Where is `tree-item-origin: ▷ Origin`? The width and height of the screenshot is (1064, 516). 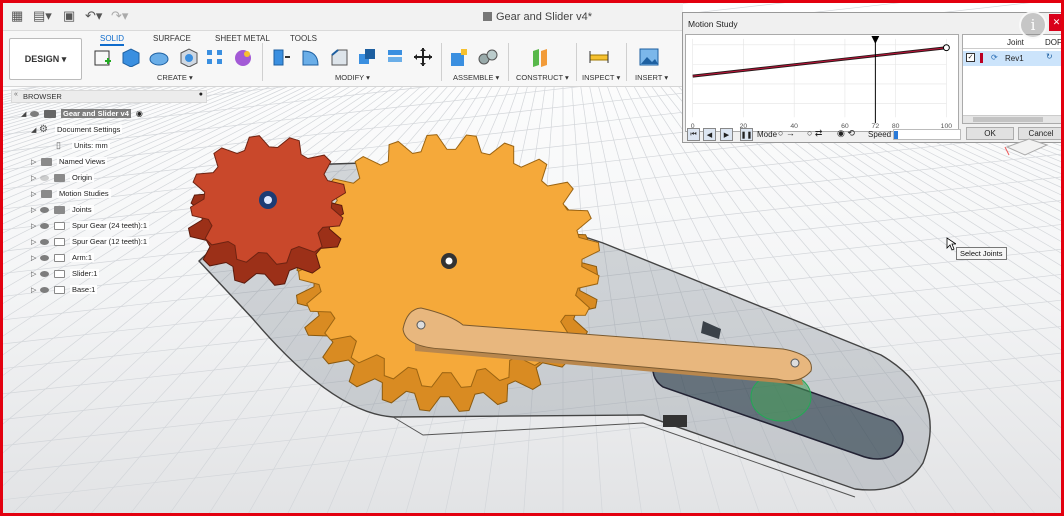
tree-item-origin: ▷ Origin is located at coordinates (63, 177).